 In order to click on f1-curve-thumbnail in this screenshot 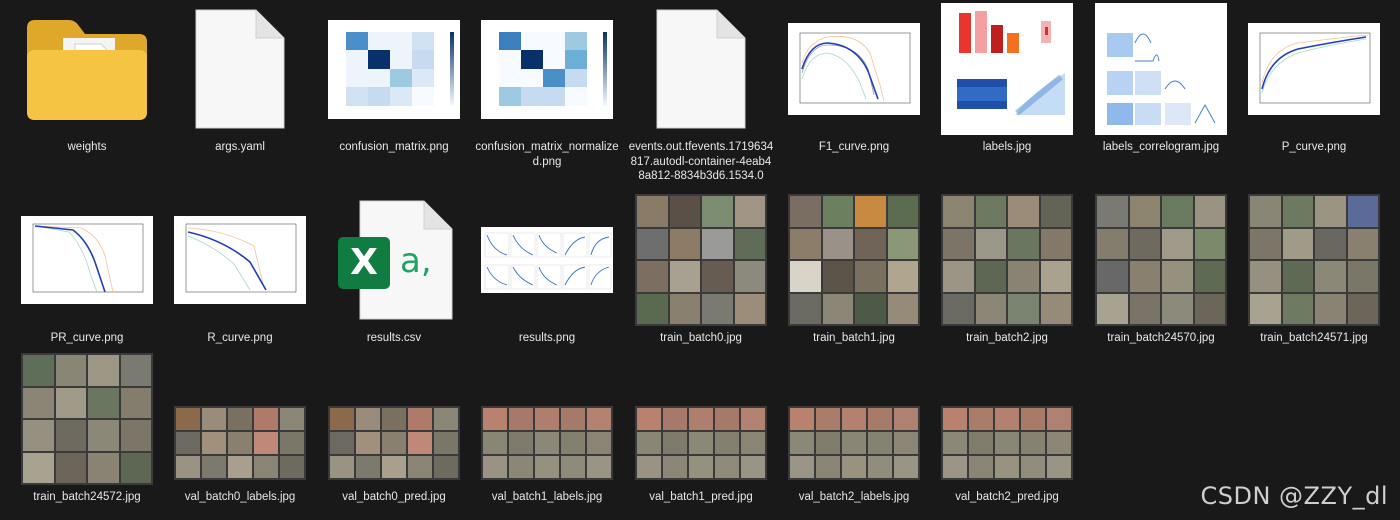, I will do `click(854, 69)`.